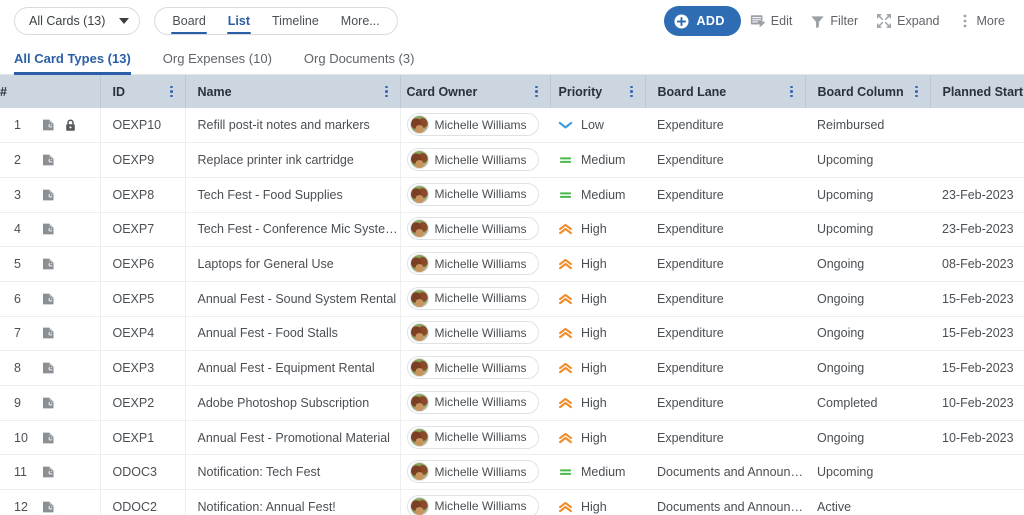 The width and height of the screenshot is (1024, 515). Describe the element at coordinates (981, 21) in the screenshot. I see `more-button: More` at that location.